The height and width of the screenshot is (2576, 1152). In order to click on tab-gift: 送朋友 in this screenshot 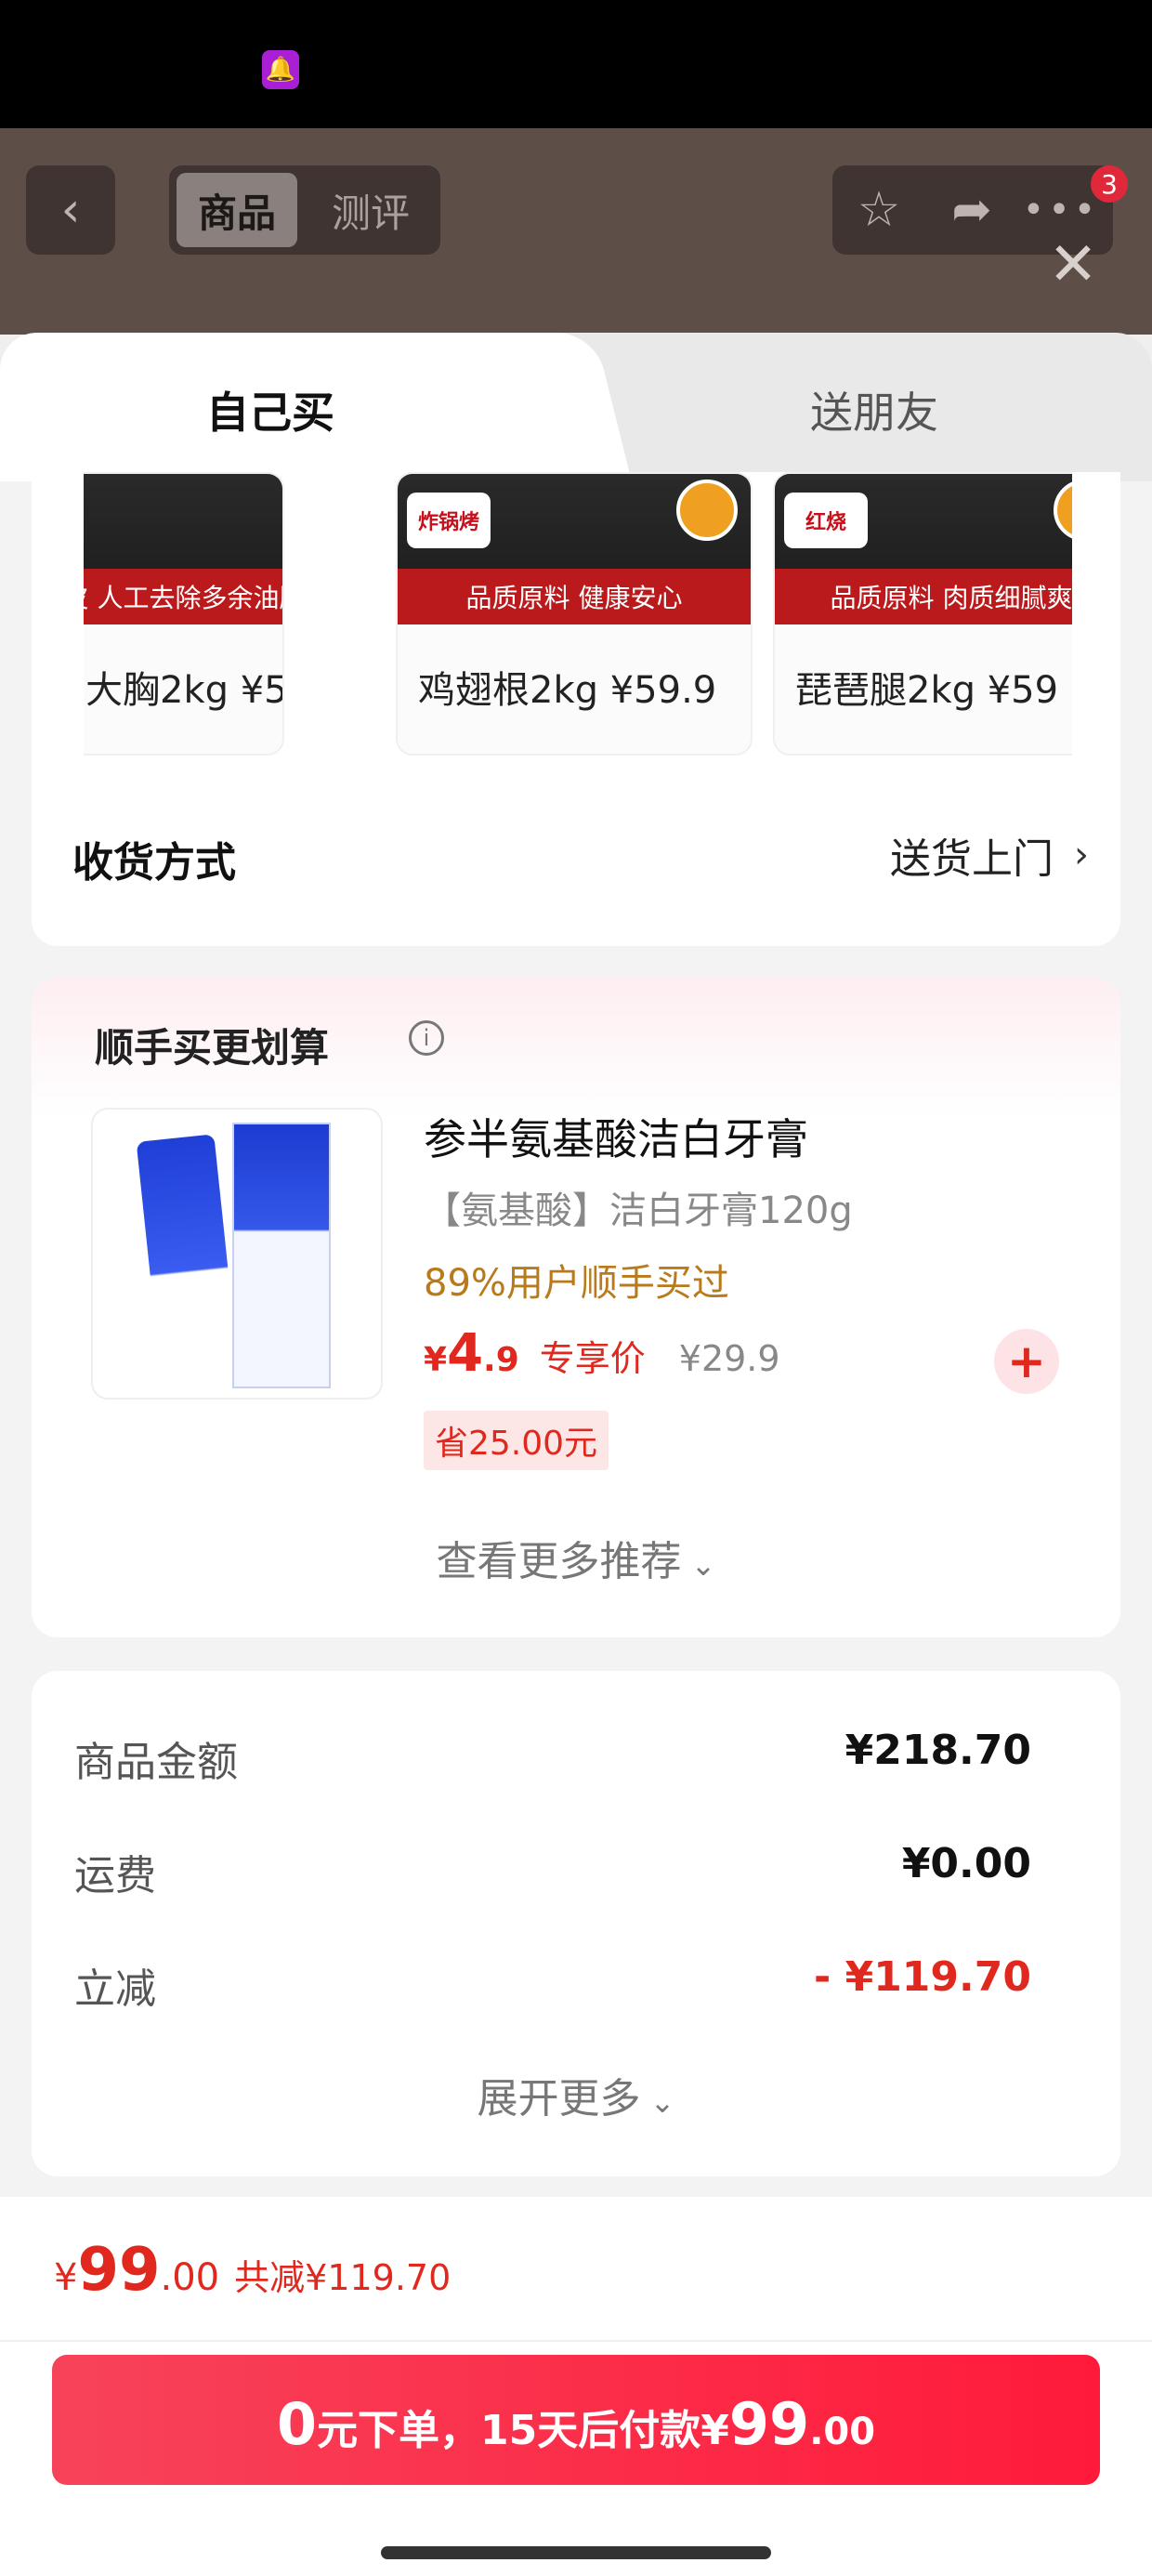, I will do `click(874, 409)`.